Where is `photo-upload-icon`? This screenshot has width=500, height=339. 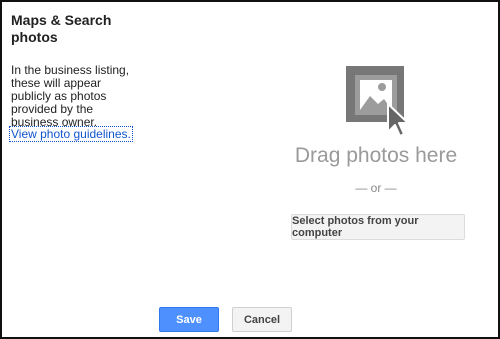
photo-upload-icon is located at coordinates (377, 101).